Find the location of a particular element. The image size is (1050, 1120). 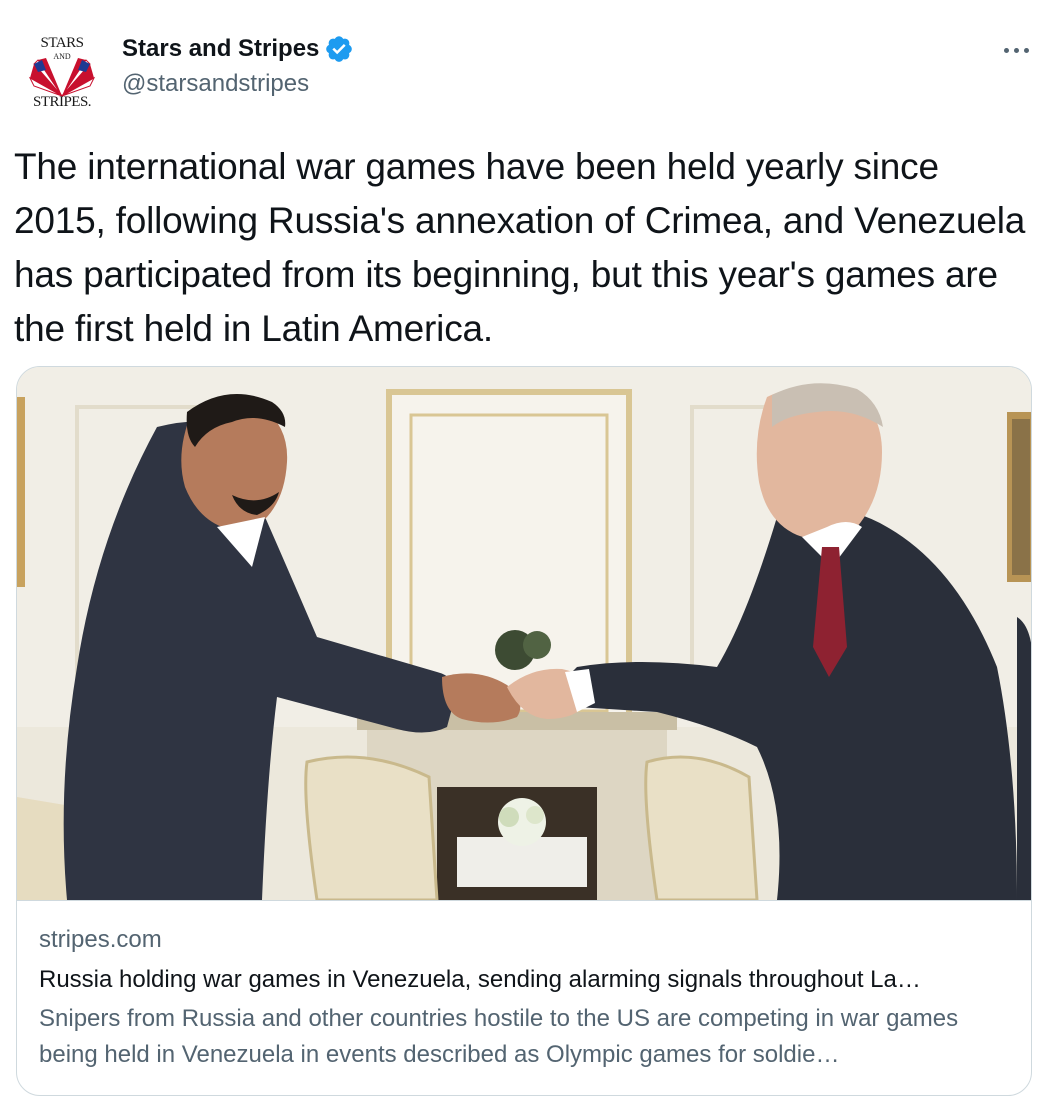

avatar-logo-top: STARS is located at coordinates (62, 43).